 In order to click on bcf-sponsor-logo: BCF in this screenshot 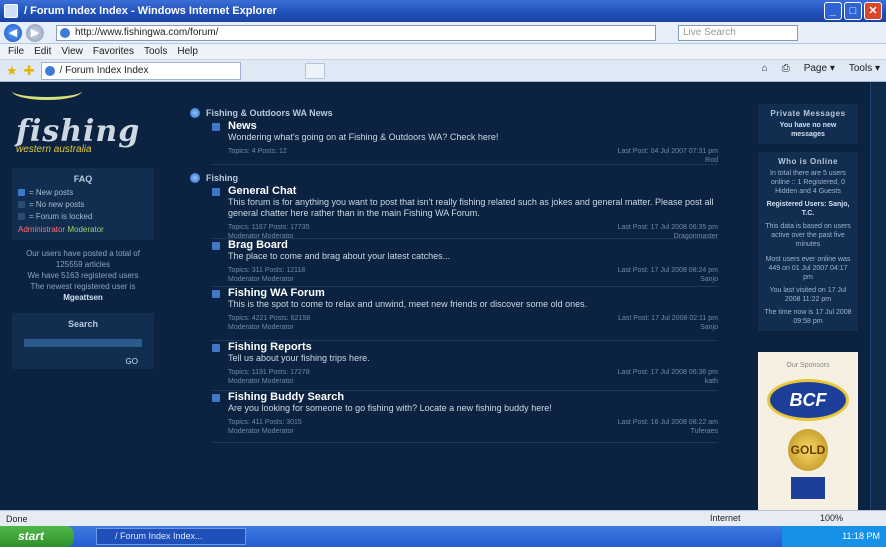, I will do `click(808, 400)`.